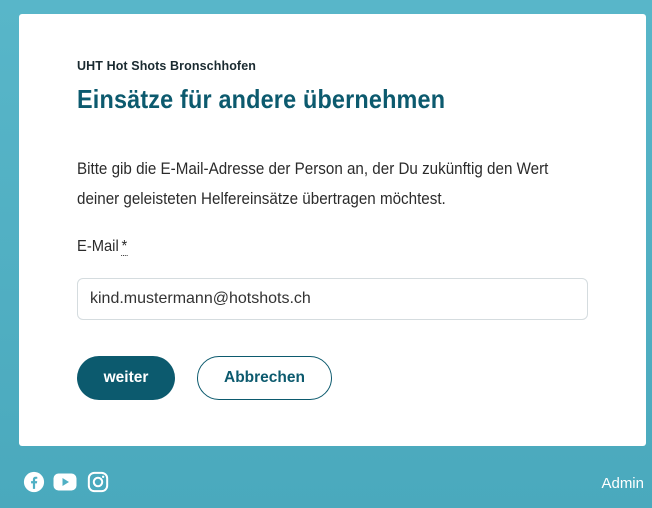 This screenshot has width=652, height=508. Describe the element at coordinates (264, 378) in the screenshot. I see `cancel-button: Abbrechen` at that location.